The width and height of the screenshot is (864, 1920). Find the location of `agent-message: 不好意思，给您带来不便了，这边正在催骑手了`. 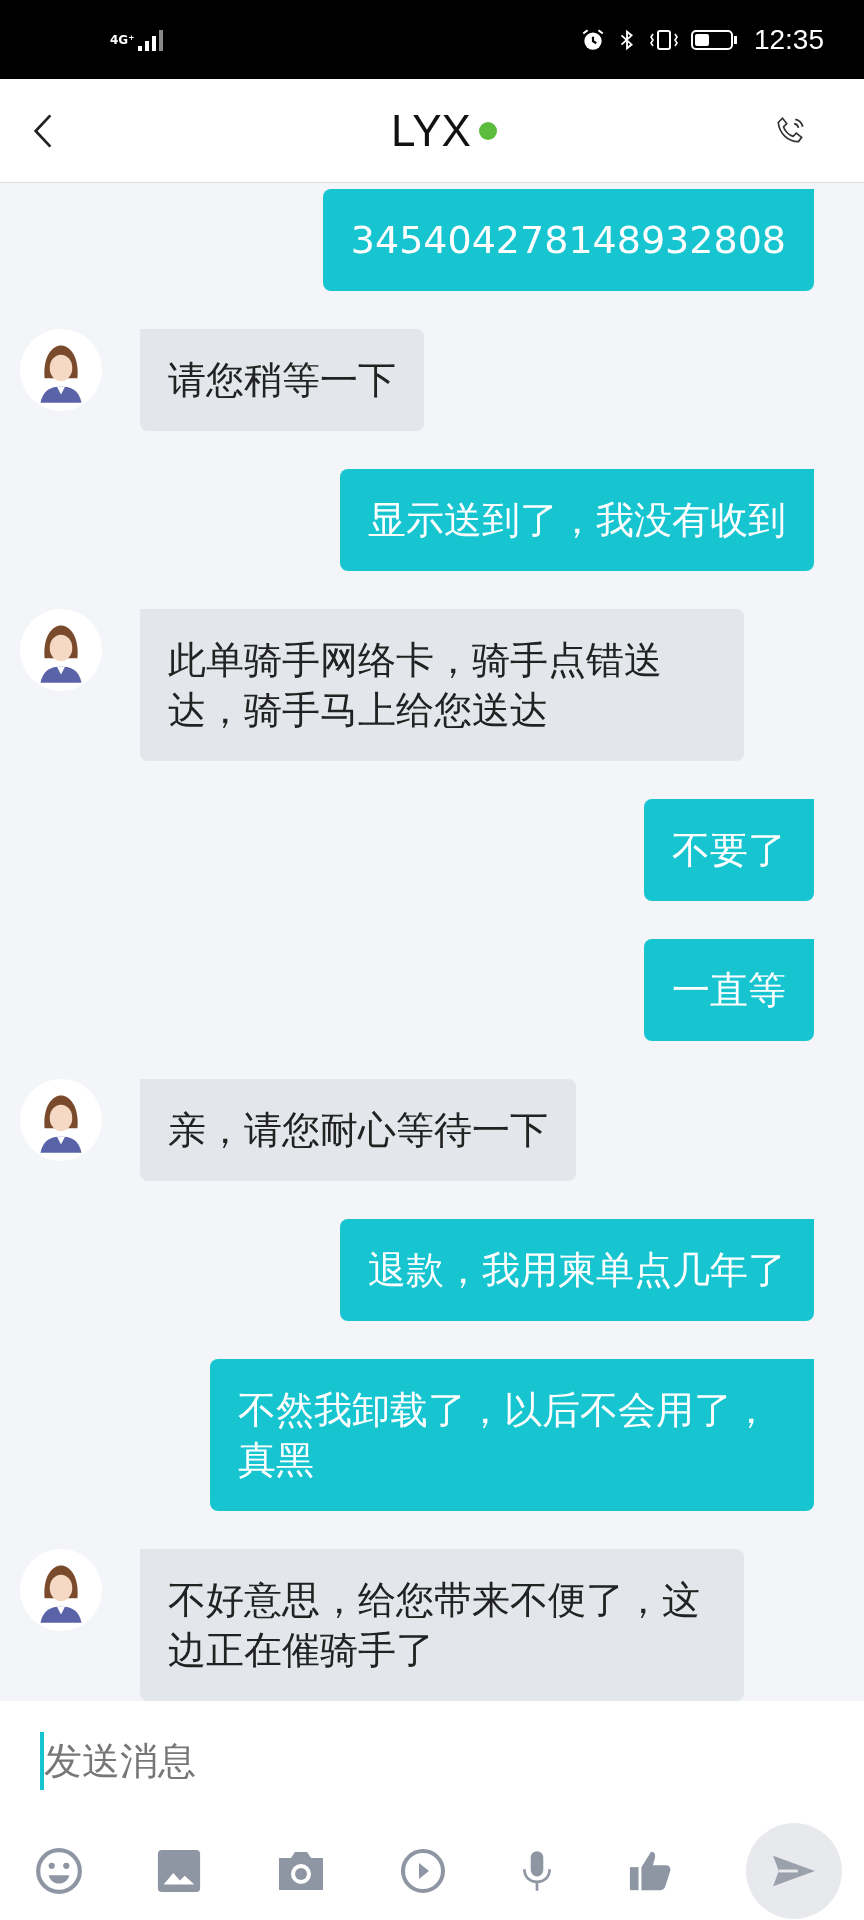

agent-message: 不好意思，给您带来不便了，这边正在催骑手了 is located at coordinates (442, 1625).